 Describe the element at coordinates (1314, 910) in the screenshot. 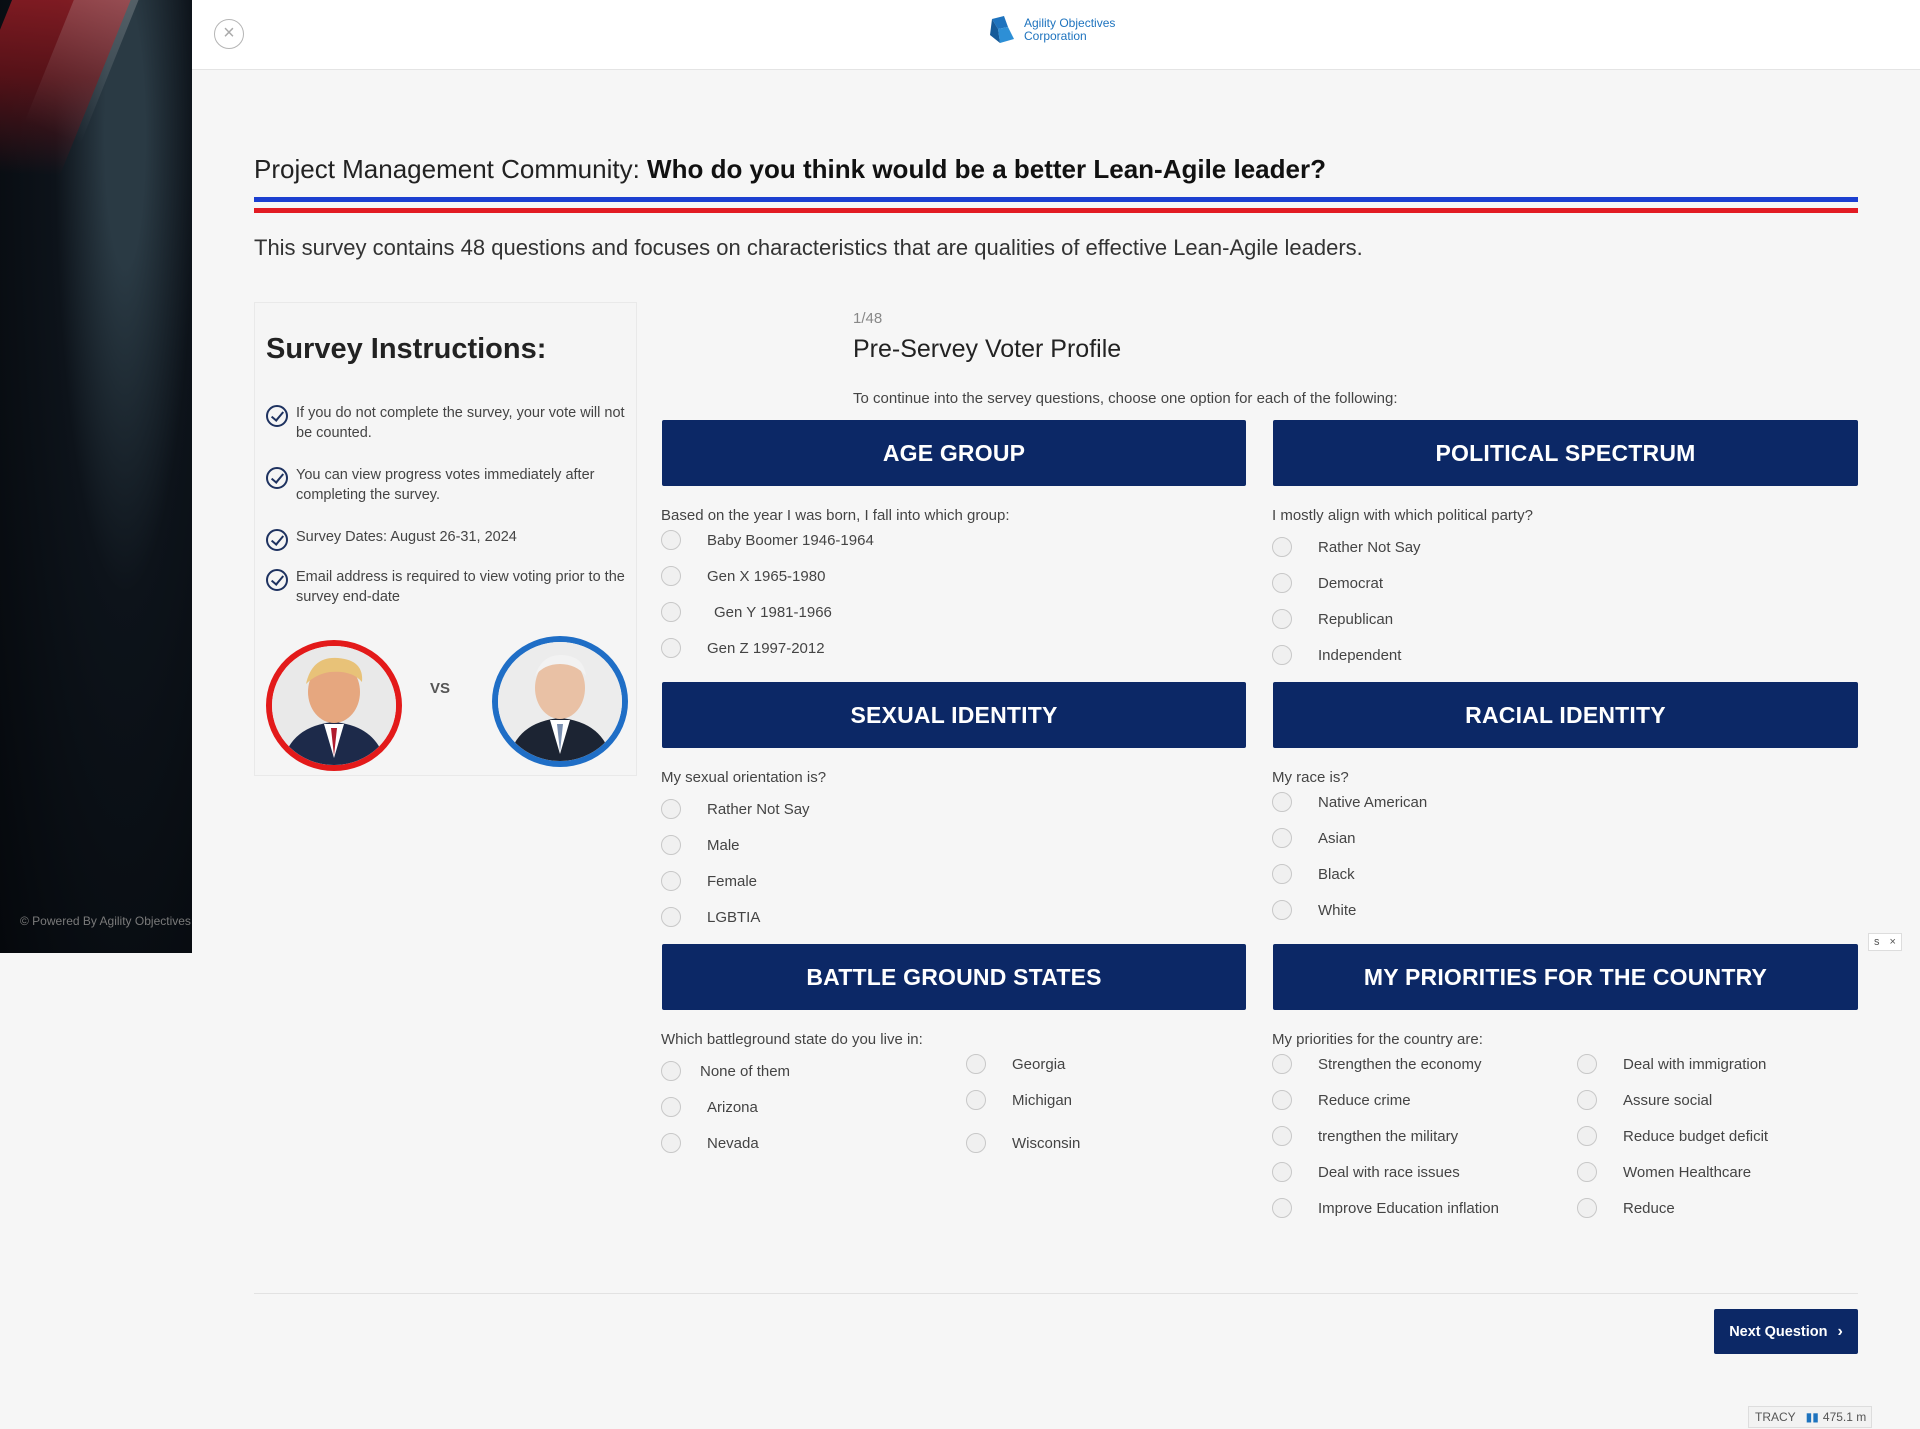

I see `race-option: White` at that location.